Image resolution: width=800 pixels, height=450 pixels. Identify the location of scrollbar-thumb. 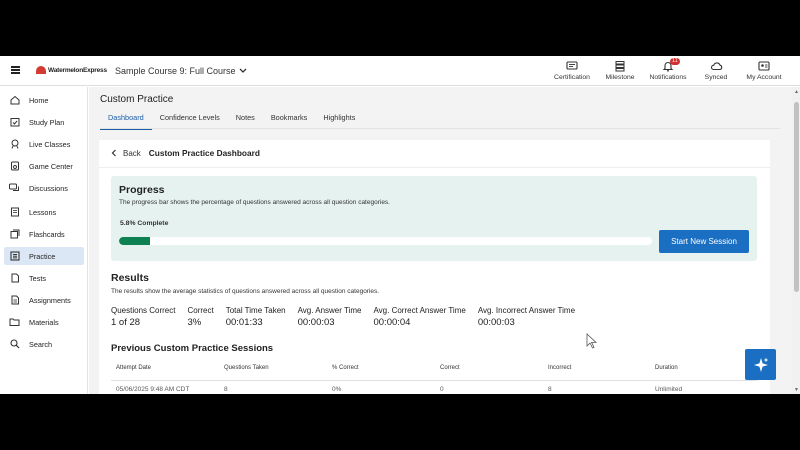
(796, 197).